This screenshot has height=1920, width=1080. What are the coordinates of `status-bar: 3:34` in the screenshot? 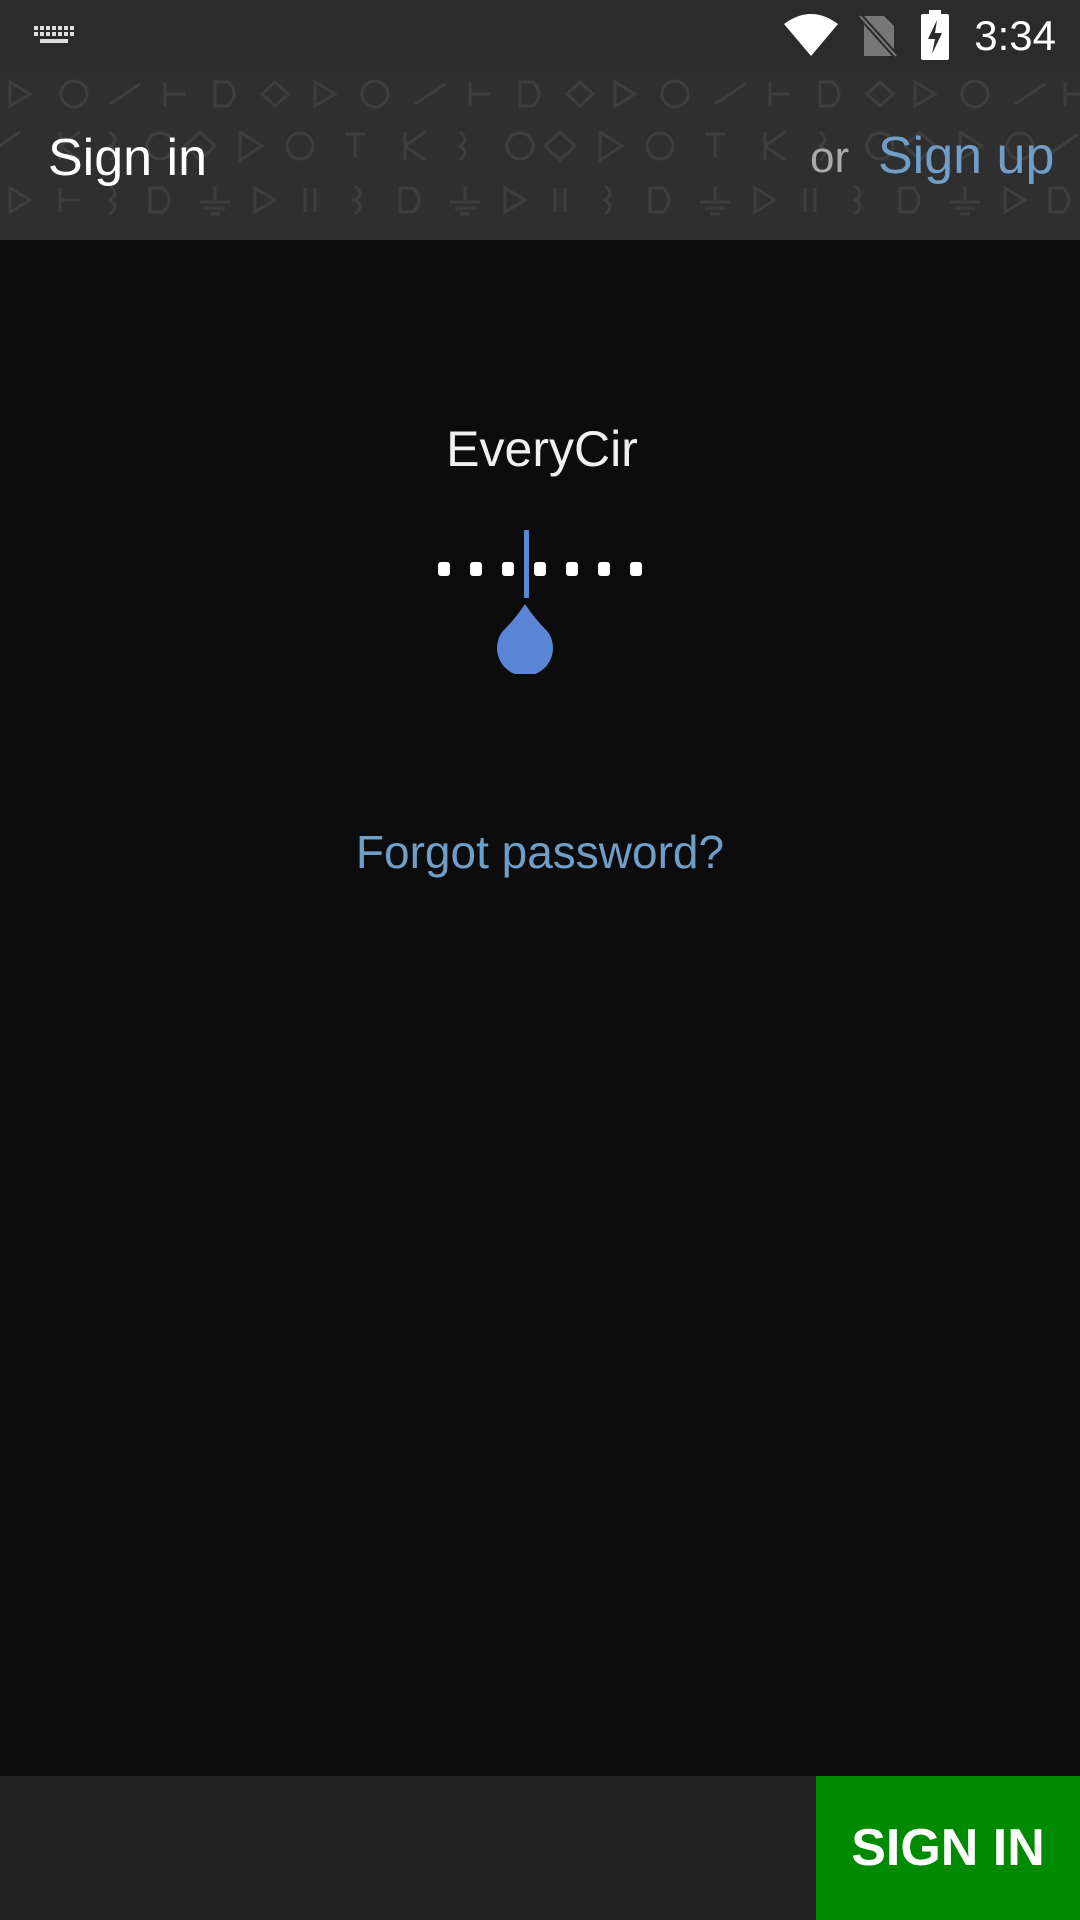 It's located at (540, 36).